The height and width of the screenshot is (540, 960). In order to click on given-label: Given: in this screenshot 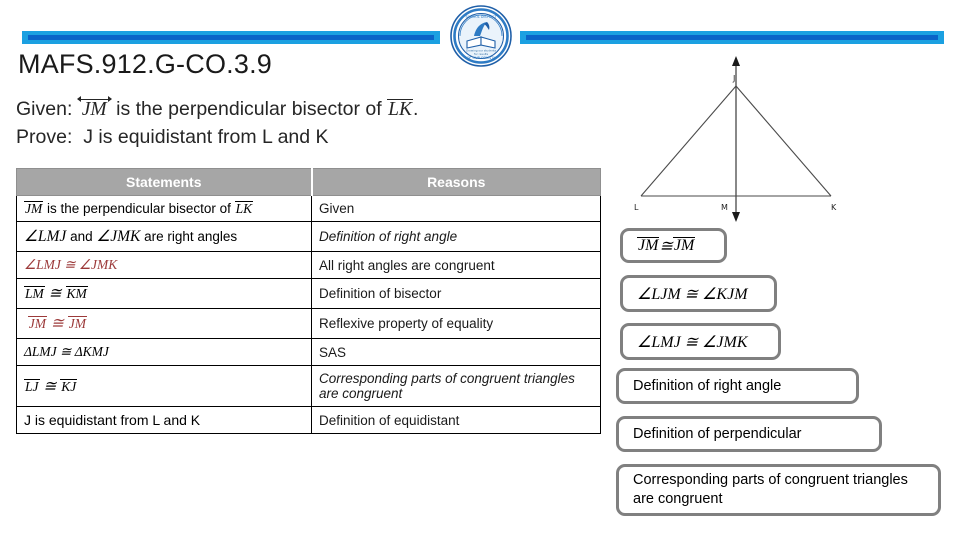, I will do `click(44, 109)`.